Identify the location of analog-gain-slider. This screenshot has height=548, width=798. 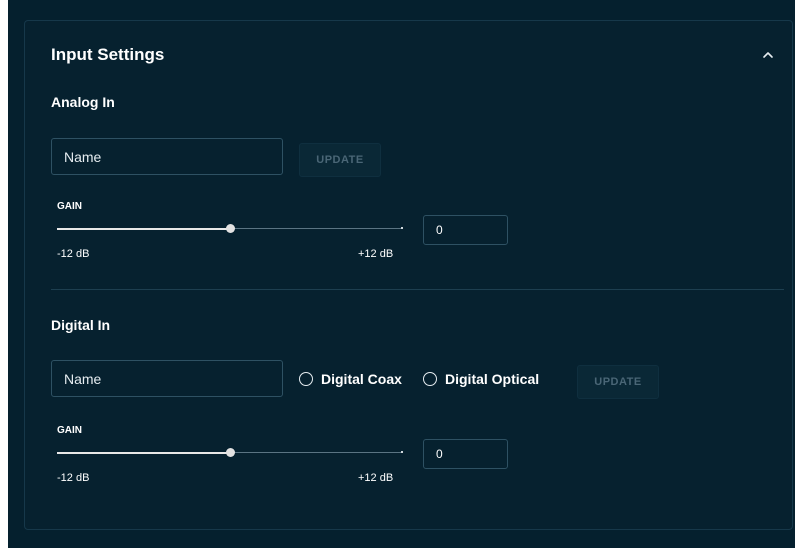
(230, 229).